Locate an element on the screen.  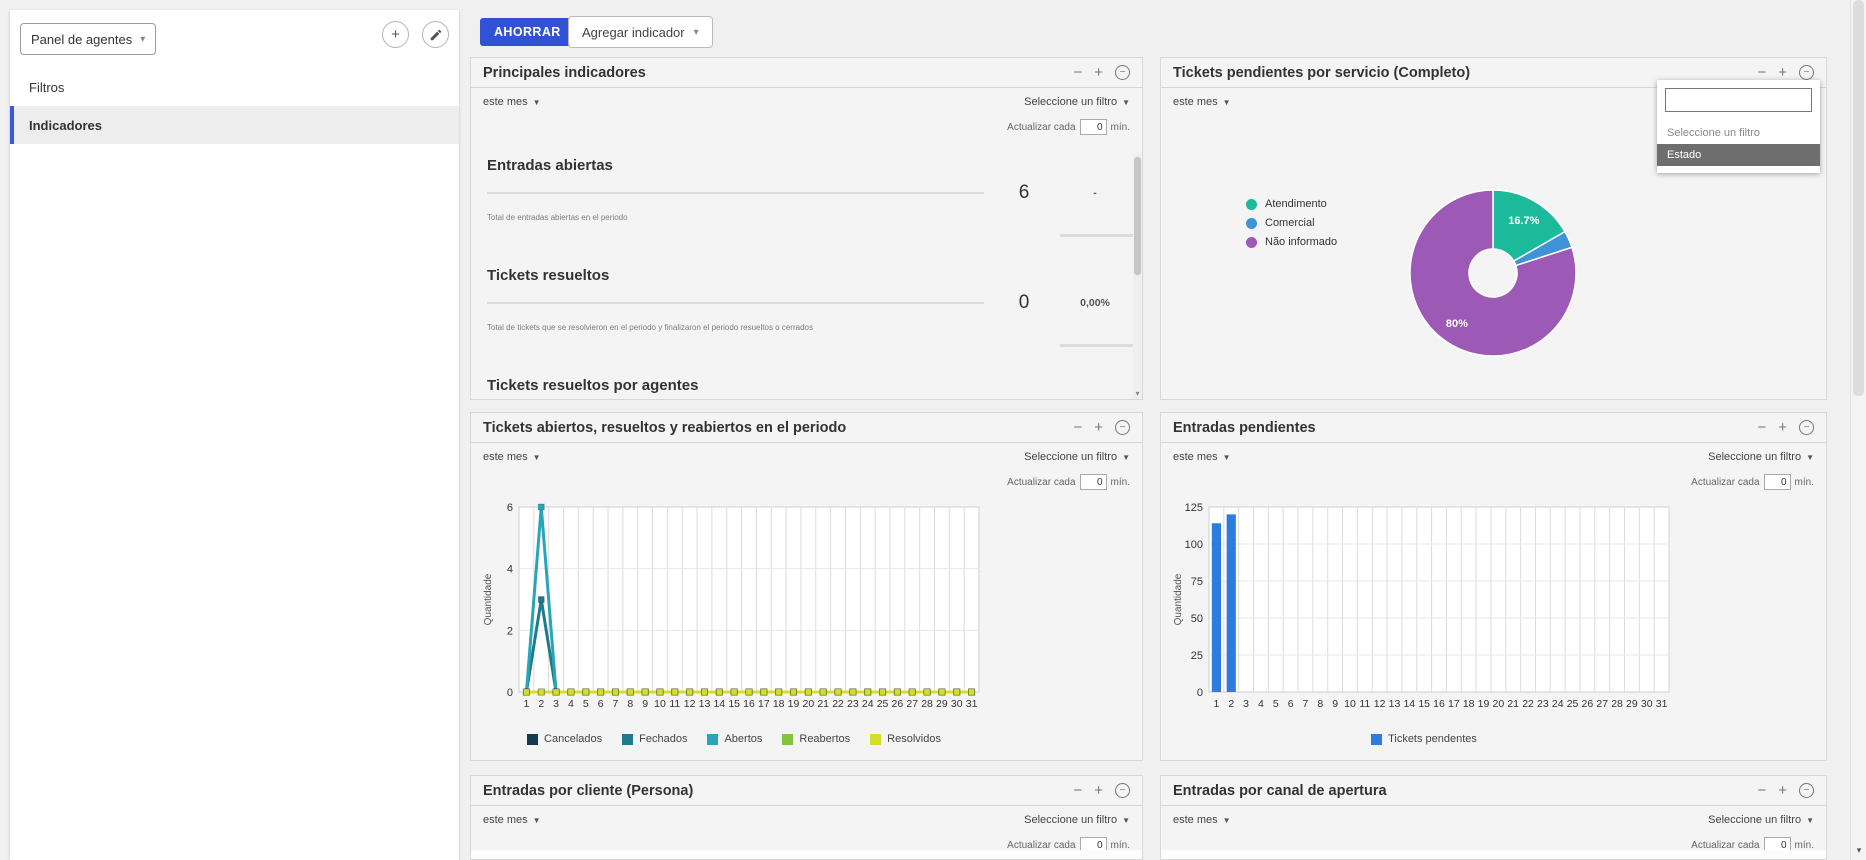
filter-search-input is located at coordinates (1738, 100).